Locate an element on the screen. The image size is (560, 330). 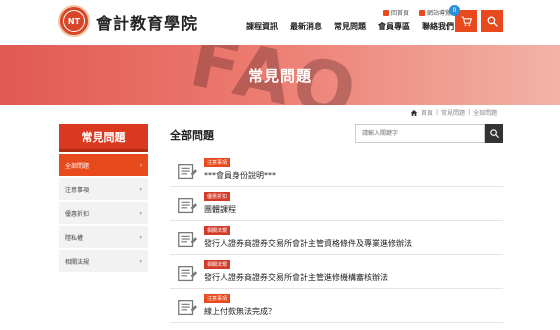
logo-seal-text: NT is located at coordinates (74, 21).